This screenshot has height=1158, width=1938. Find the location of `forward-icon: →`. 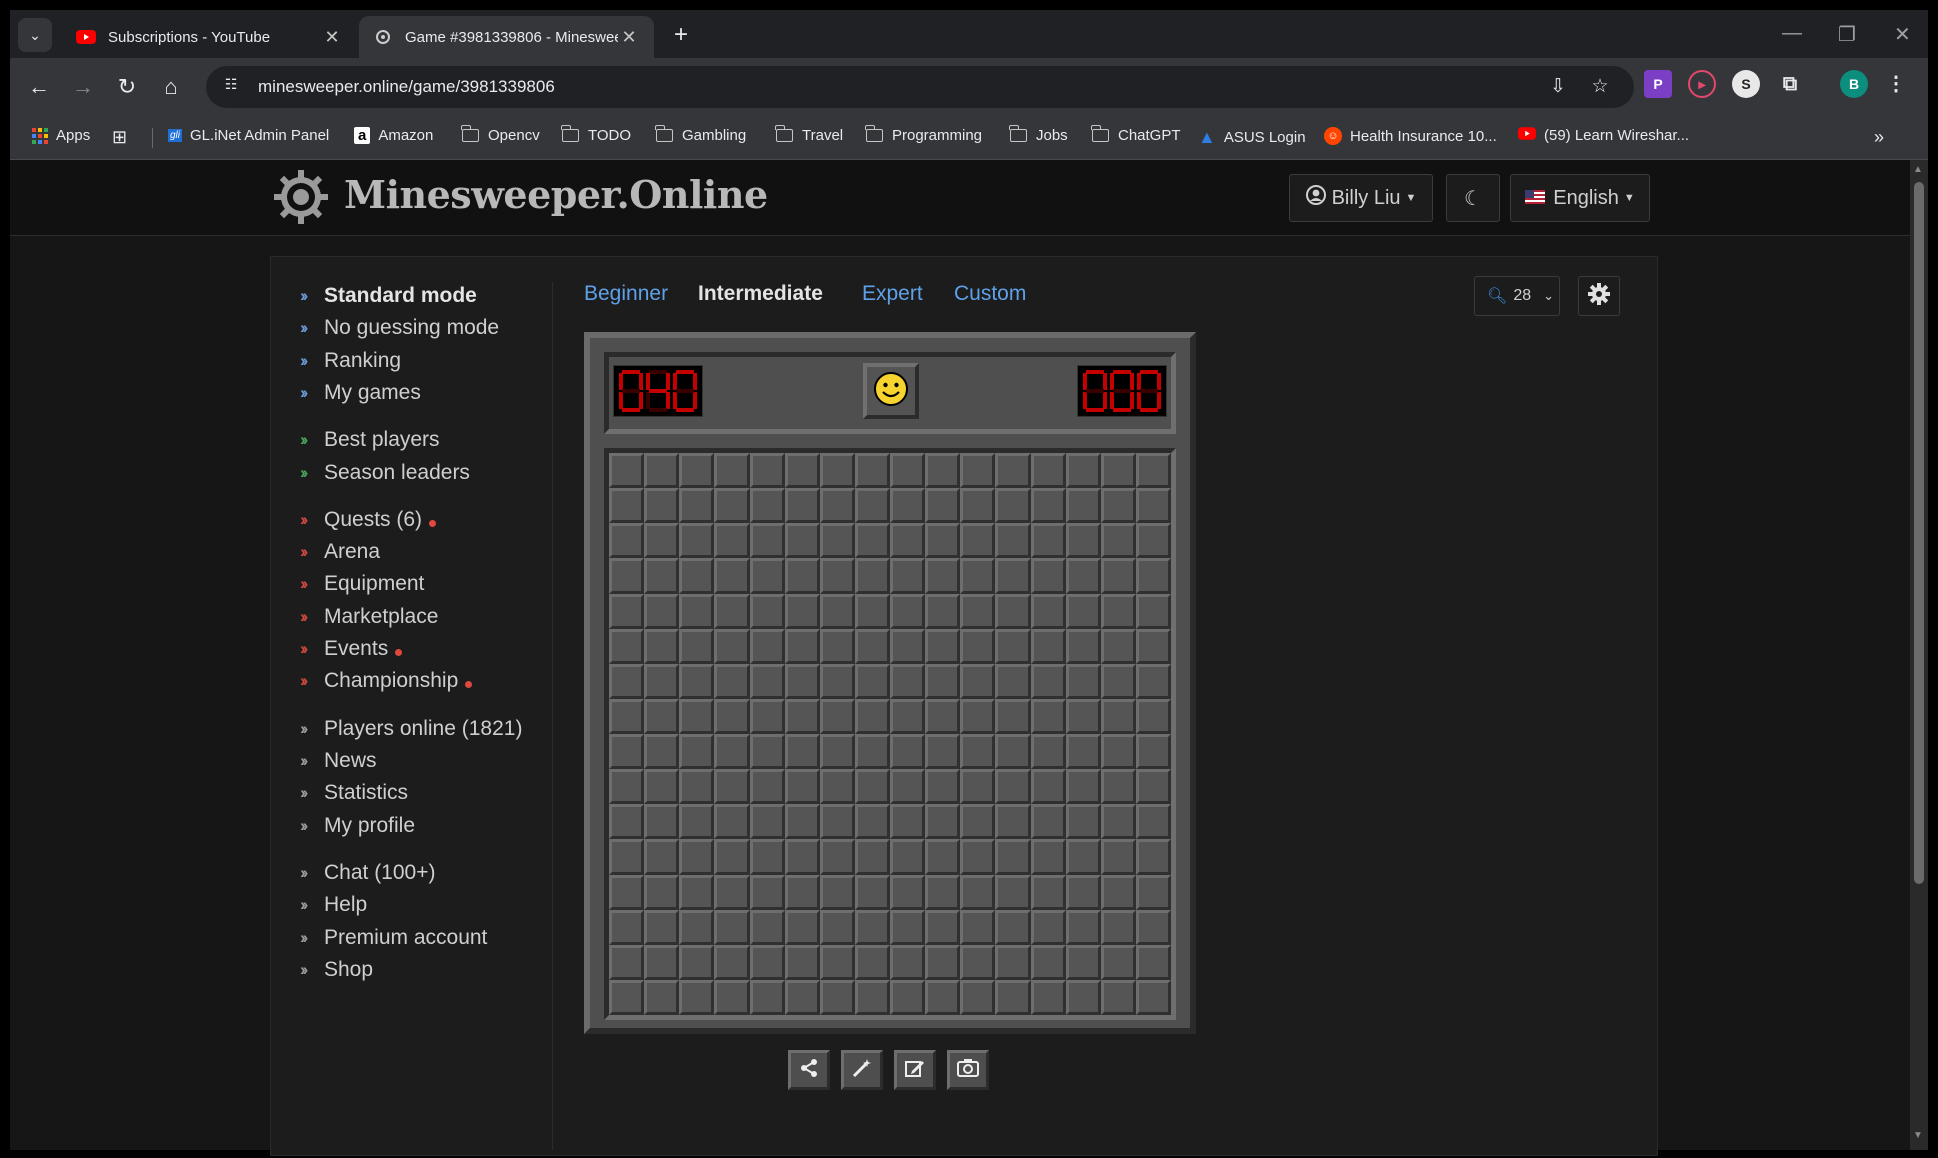

forward-icon: → is located at coordinates (83, 87).